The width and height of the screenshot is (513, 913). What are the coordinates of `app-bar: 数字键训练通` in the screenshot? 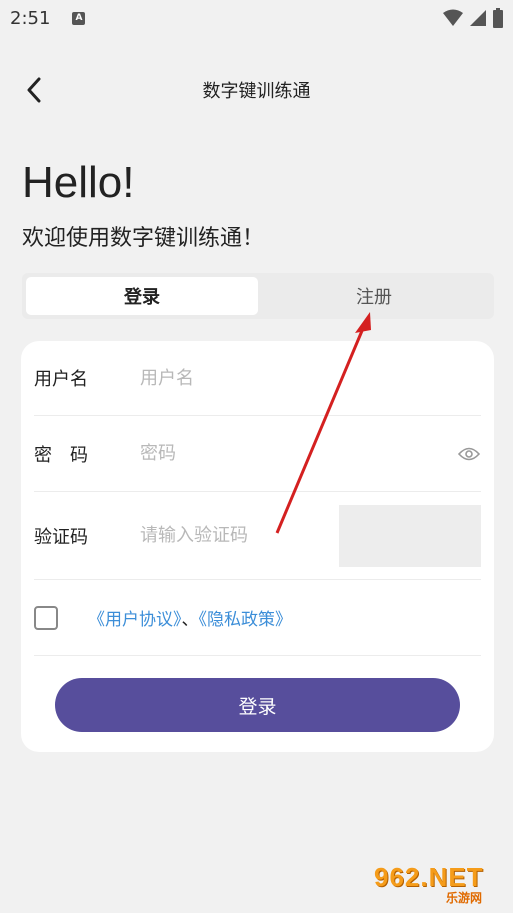 It's located at (256, 90).